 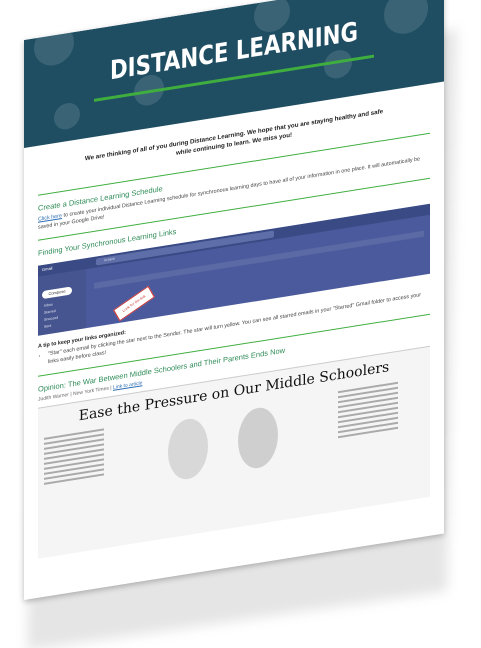 What do you see at coordinates (134, 303) in the screenshot?
I see `callout-label: Look for the link` at bounding box center [134, 303].